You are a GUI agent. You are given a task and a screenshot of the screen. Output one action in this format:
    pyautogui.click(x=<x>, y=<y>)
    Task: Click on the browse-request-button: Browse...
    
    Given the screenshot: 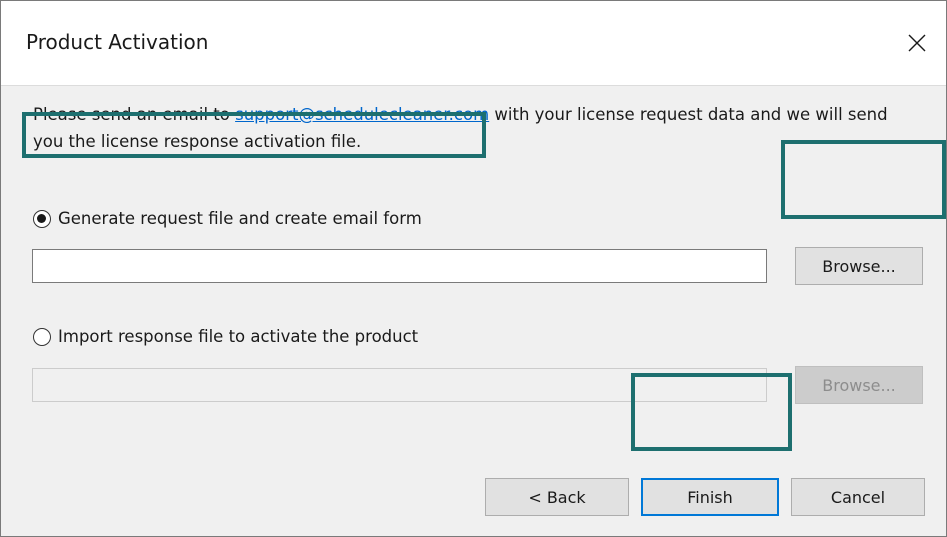 What is the action you would take?
    pyautogui.click(x=859, y=266)
    